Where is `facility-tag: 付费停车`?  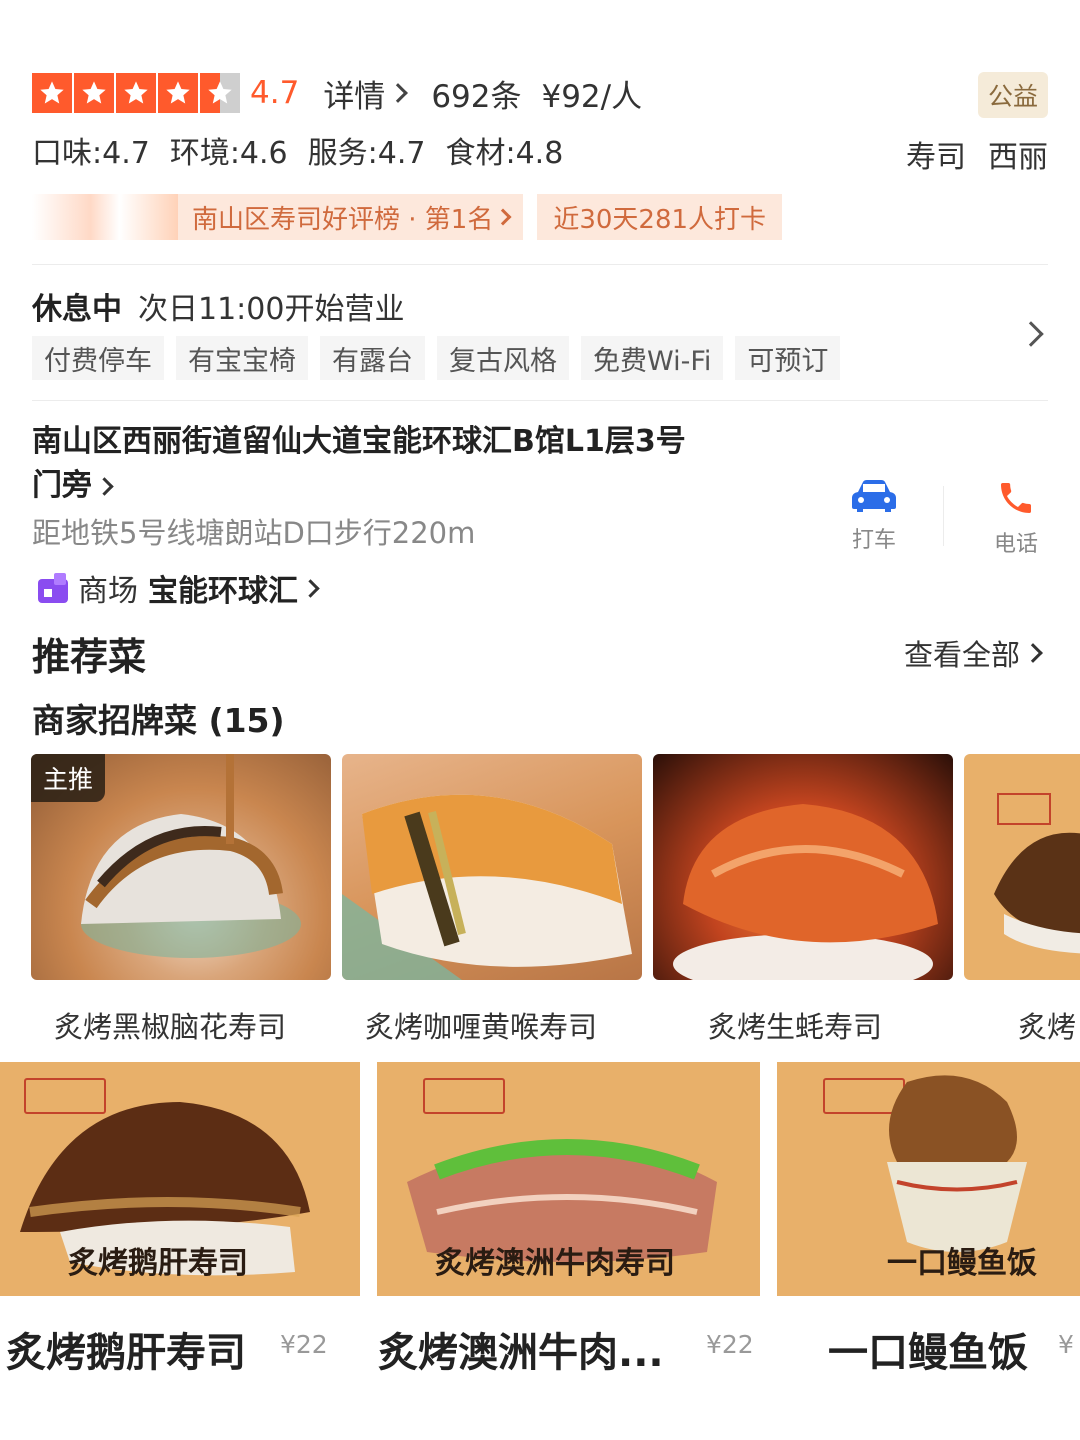
facility-tag: 付费停车 is located at coordinates (98, 358).